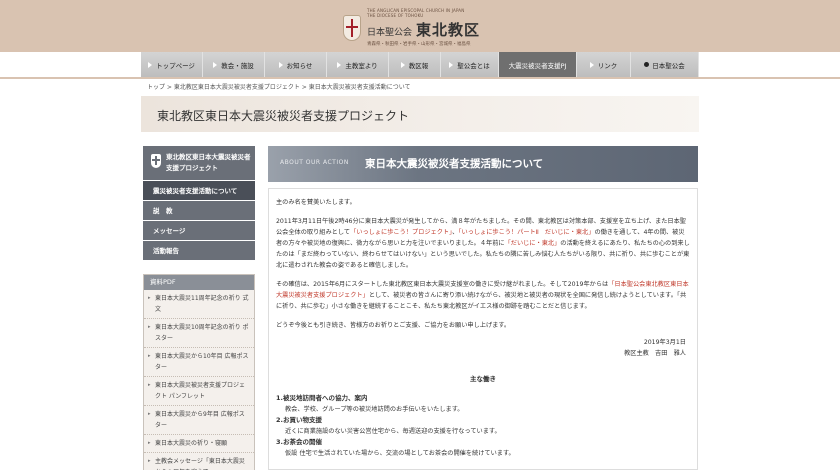  What do you see at coordinates (208, 162) in the screenshot?
I see `sidebar-header-label: 東北教区東日本大震災被災者支援プロジェクト` at bounding box center [208, 162].